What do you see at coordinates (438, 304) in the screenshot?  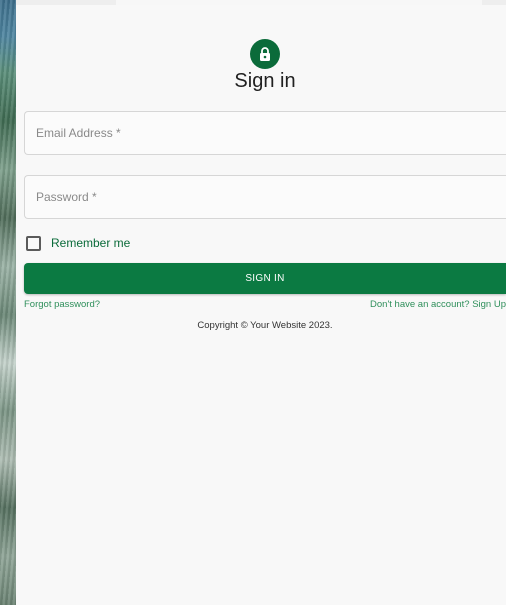 I see `sign-up-link: Don't have an account? Sign Up` at bounding box center [438, 304].